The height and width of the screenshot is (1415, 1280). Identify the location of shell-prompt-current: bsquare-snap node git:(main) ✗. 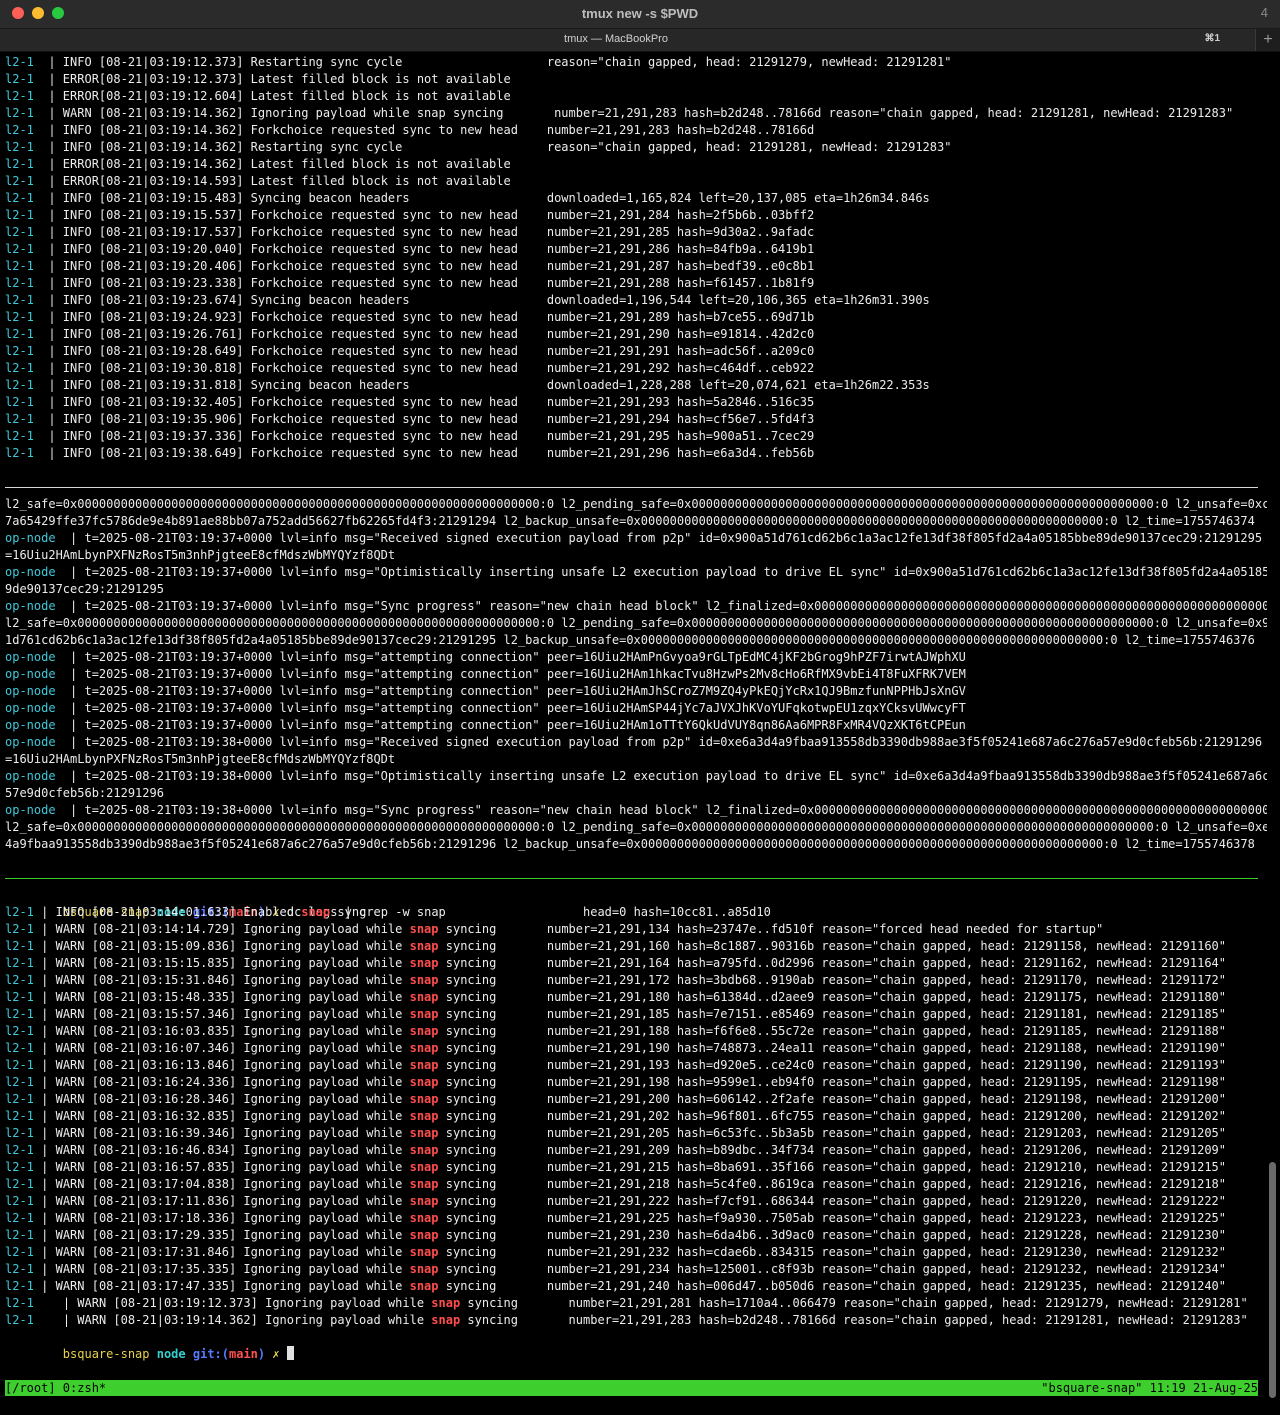
(149, 1345).